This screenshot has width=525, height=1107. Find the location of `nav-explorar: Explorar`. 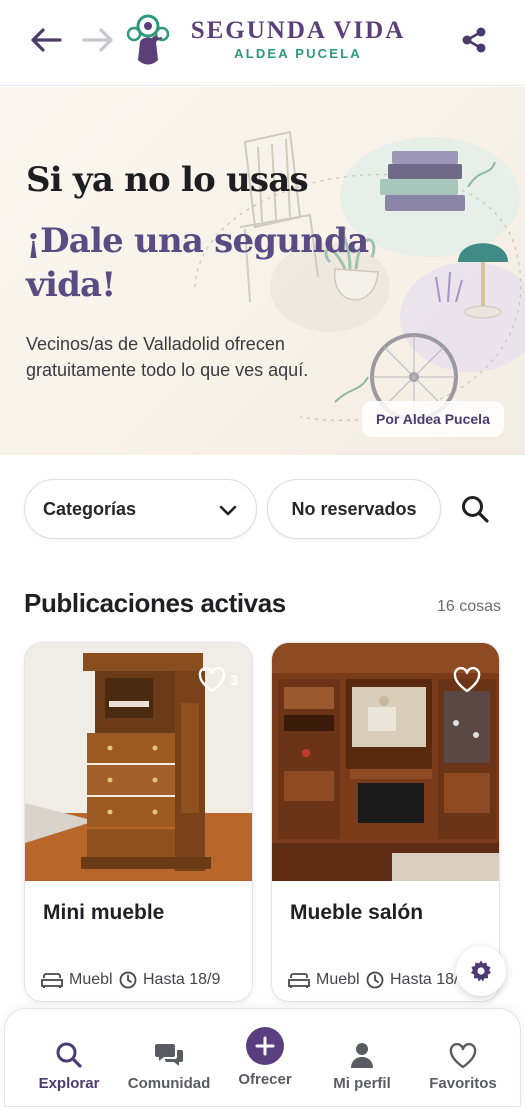

nav-explorar: Explorar is located at coordinates (69, 1058).